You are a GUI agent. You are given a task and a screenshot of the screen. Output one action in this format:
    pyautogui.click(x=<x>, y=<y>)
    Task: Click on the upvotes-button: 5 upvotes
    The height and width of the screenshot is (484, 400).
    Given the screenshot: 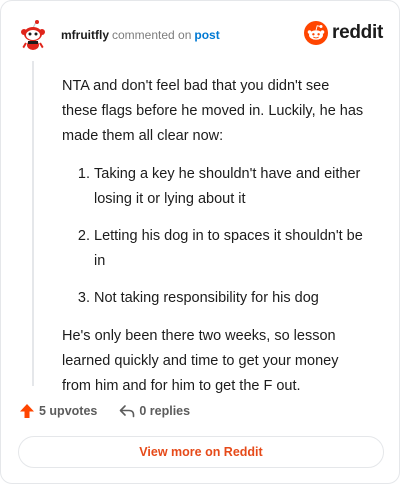 What is the action you would take?
    pyautogui.click(x=58, y=411)
    